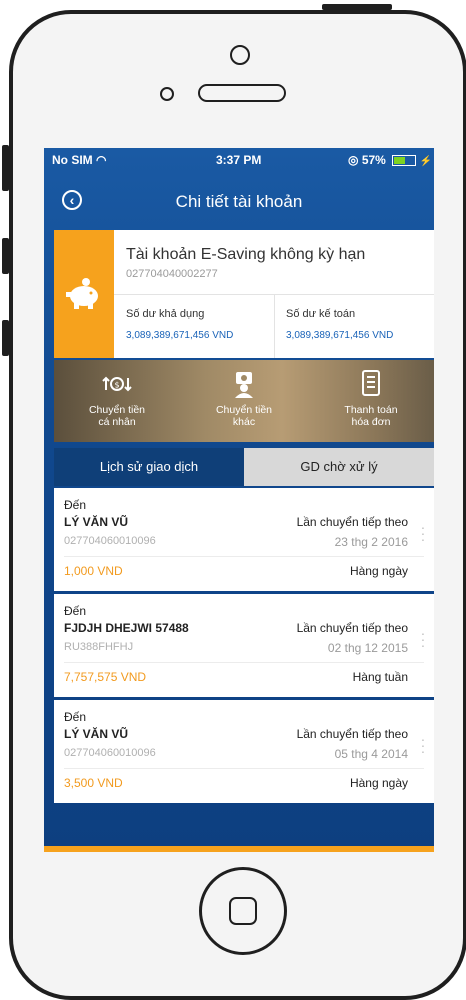 This screenshot has width=466, height=1000. I want to click on action-transfer-other: Chuyển tiền khác, so click(244, 401).